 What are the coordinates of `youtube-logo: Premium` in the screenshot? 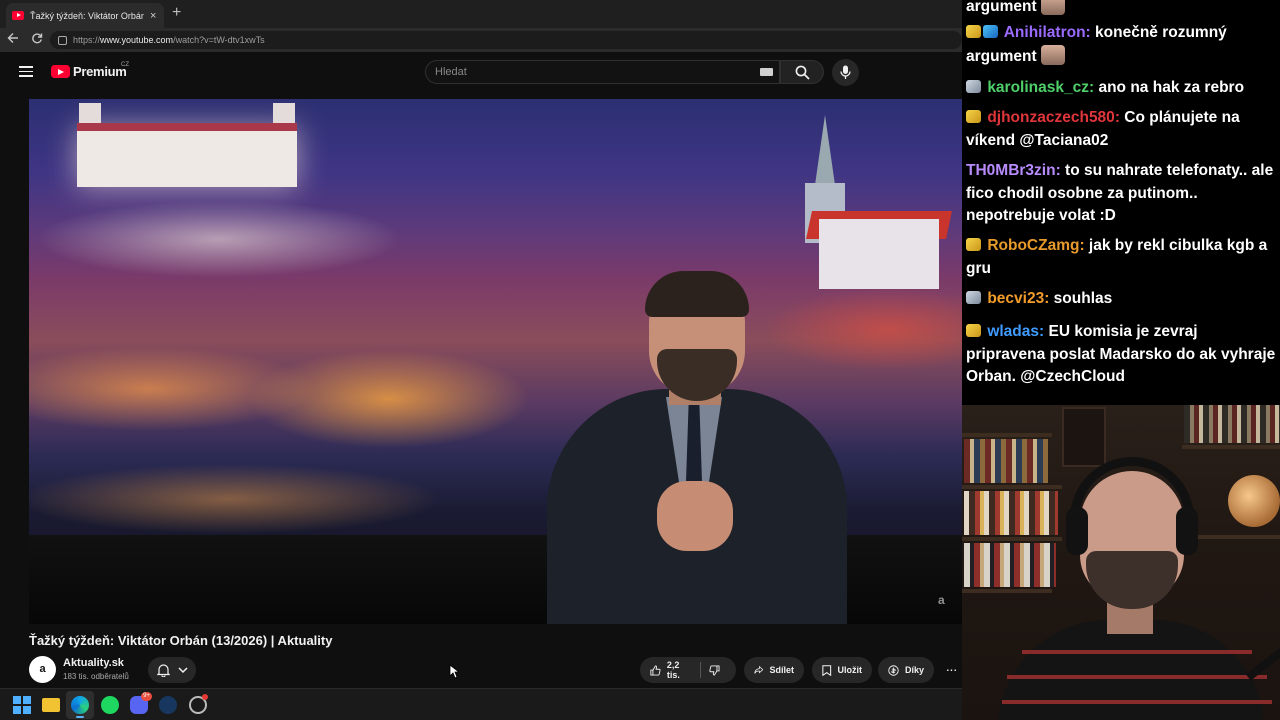 It's located at (89, 71).